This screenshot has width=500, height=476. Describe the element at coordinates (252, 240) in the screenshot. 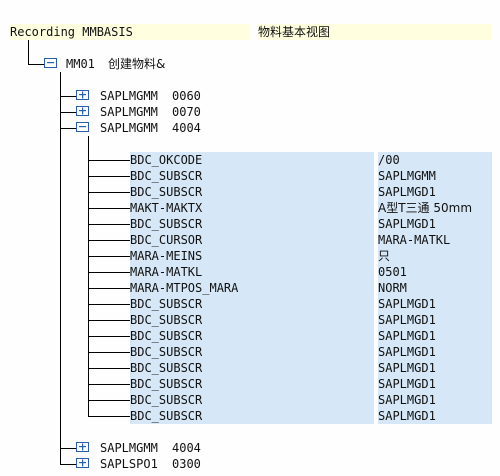

I see `field-name: BDC_CURSOR` at that location.